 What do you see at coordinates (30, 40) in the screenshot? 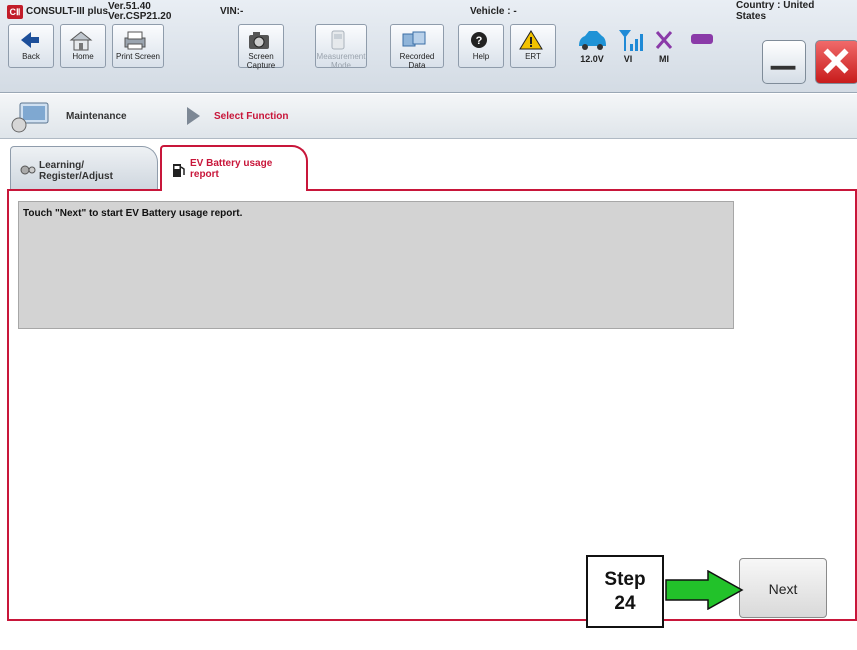
I see `back-arrow-icon` at bounding box center [30, 40].